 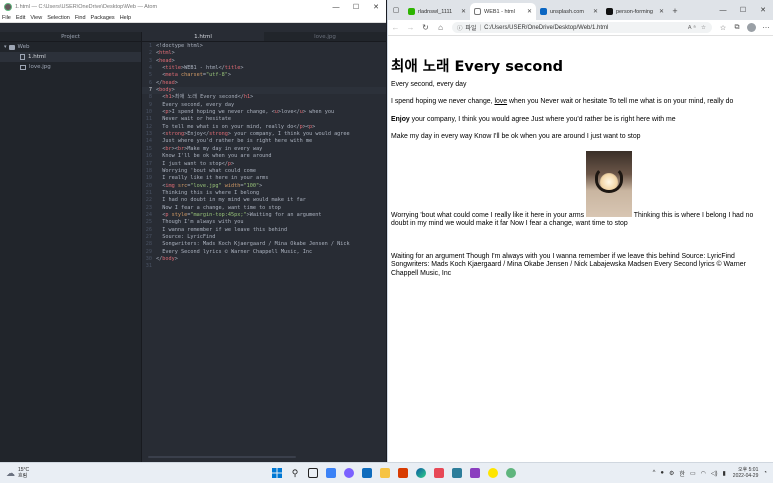 What do you see at coordinates (6, 18) in the screenshot?
I see `menu-file: File` at bounding box center [6, 18].